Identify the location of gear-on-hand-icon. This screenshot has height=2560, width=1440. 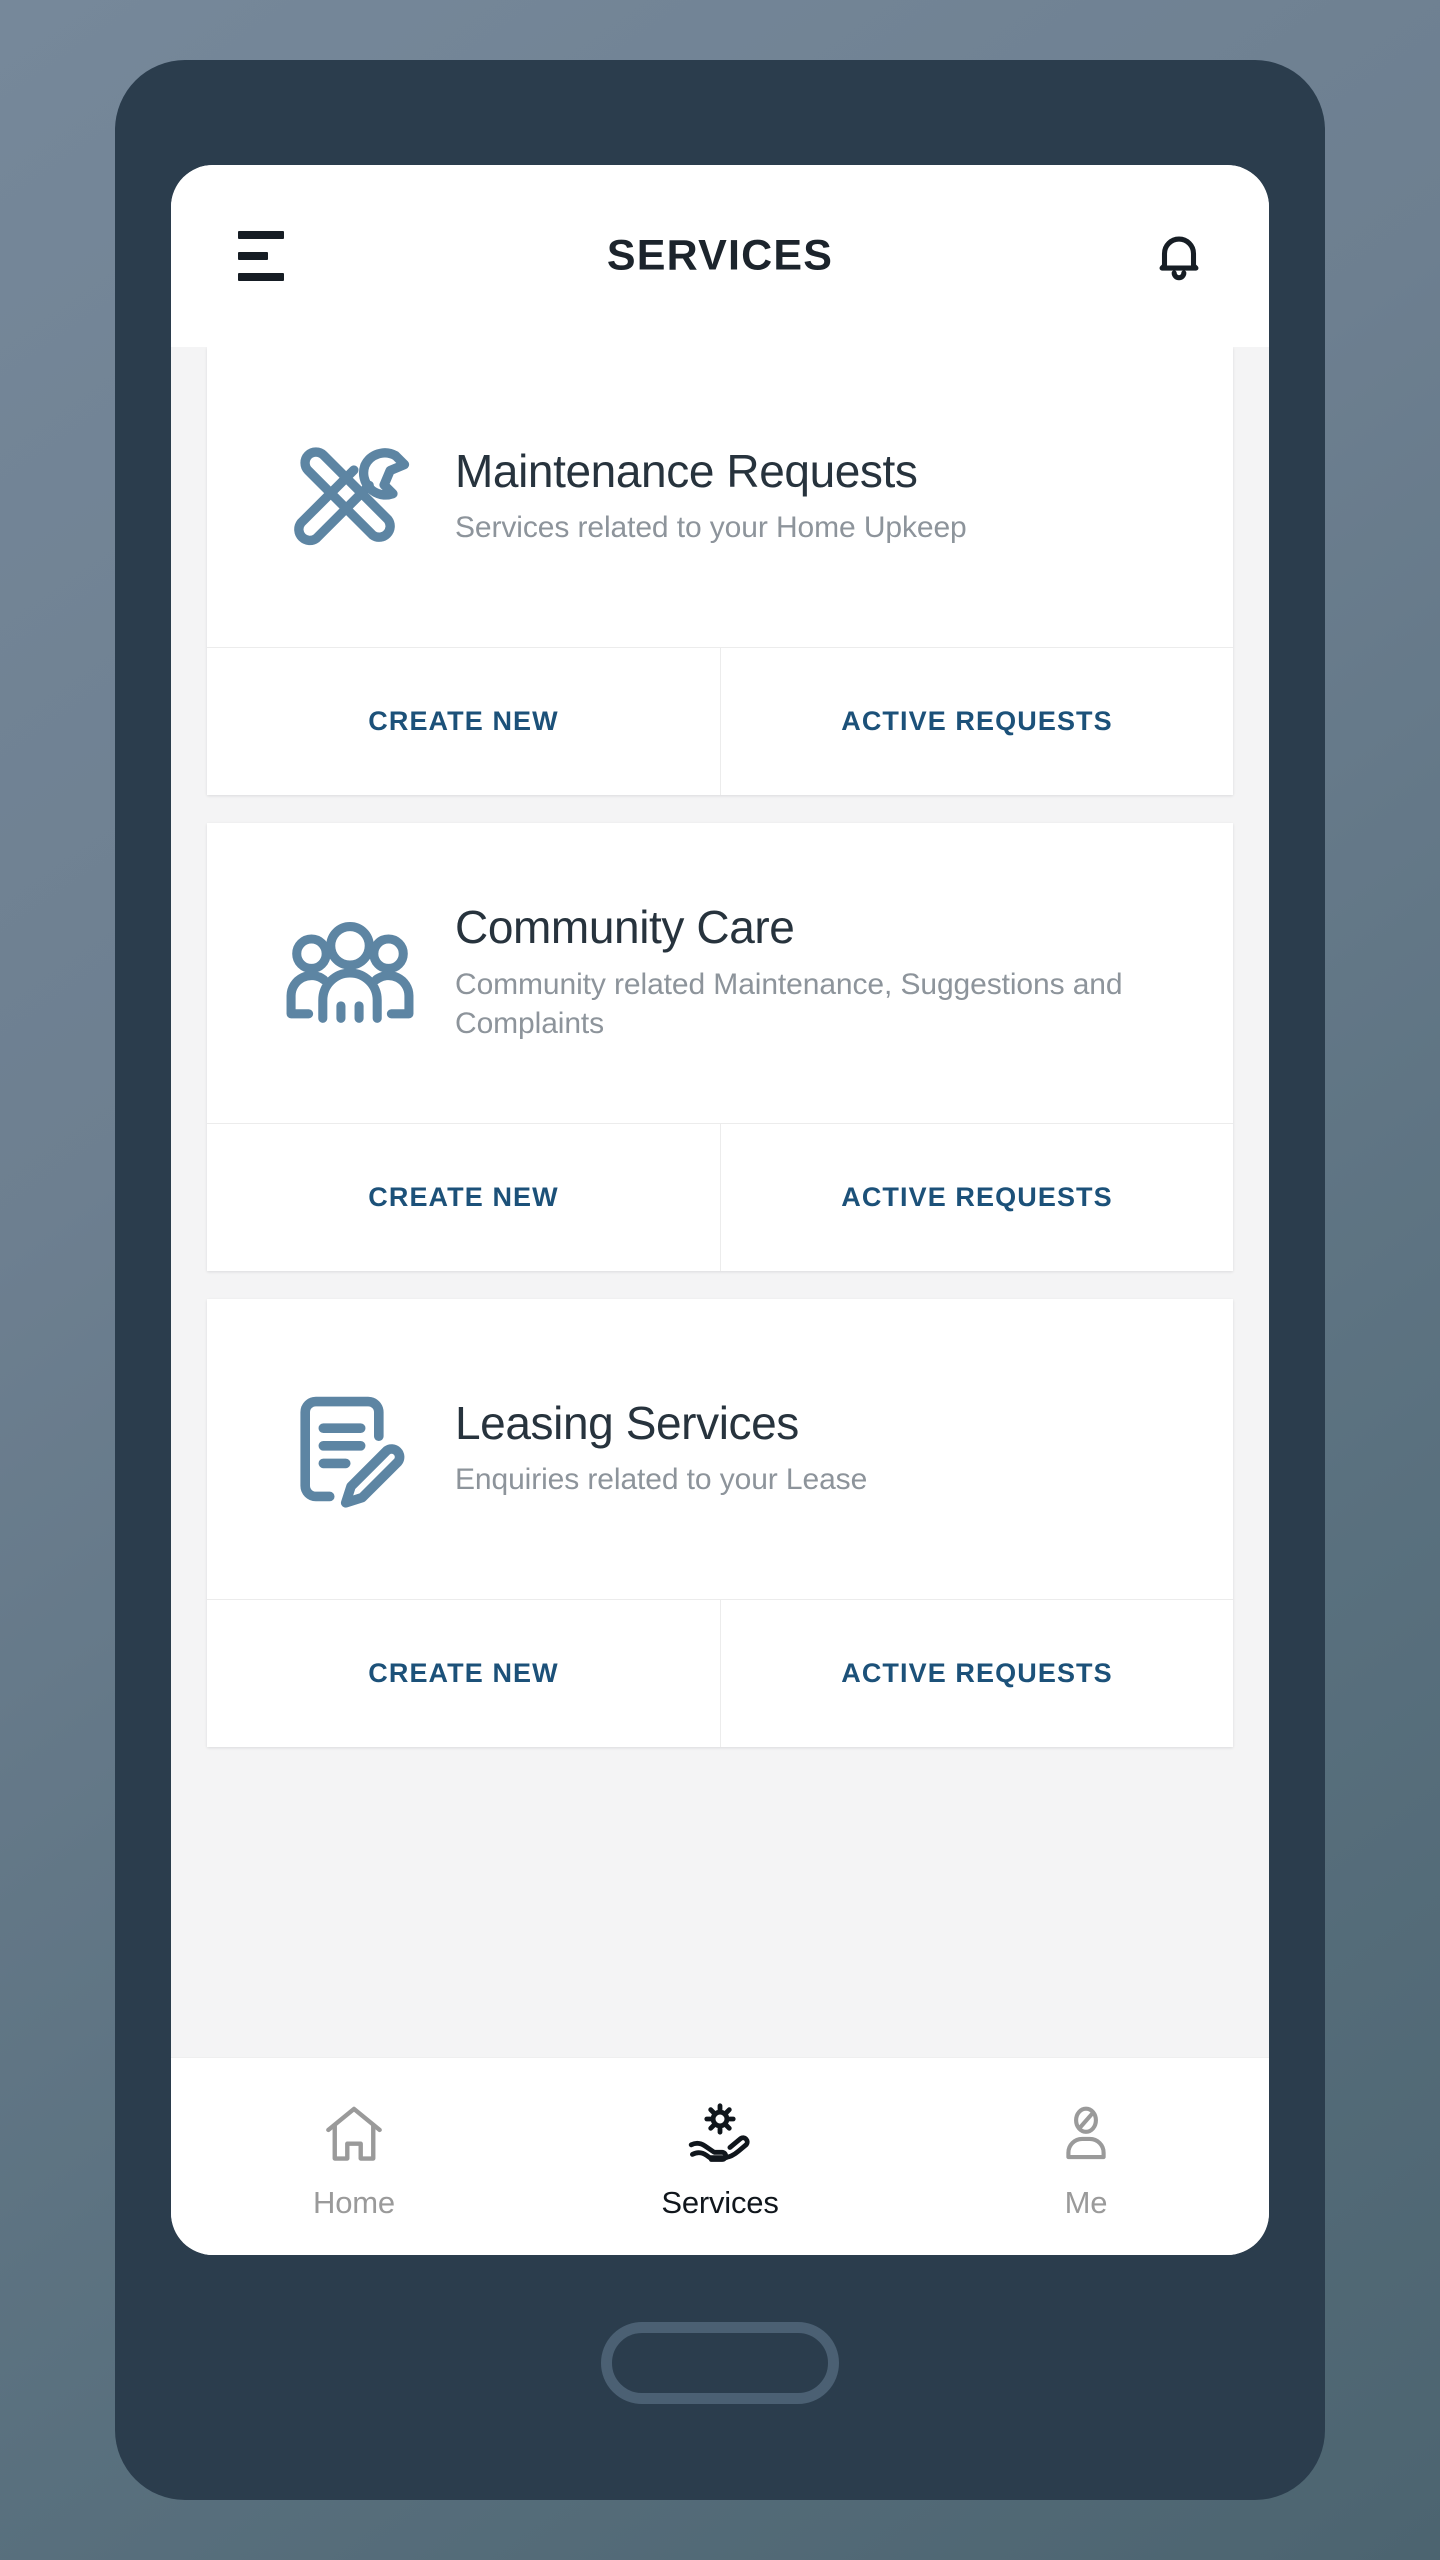
(720, 2134).